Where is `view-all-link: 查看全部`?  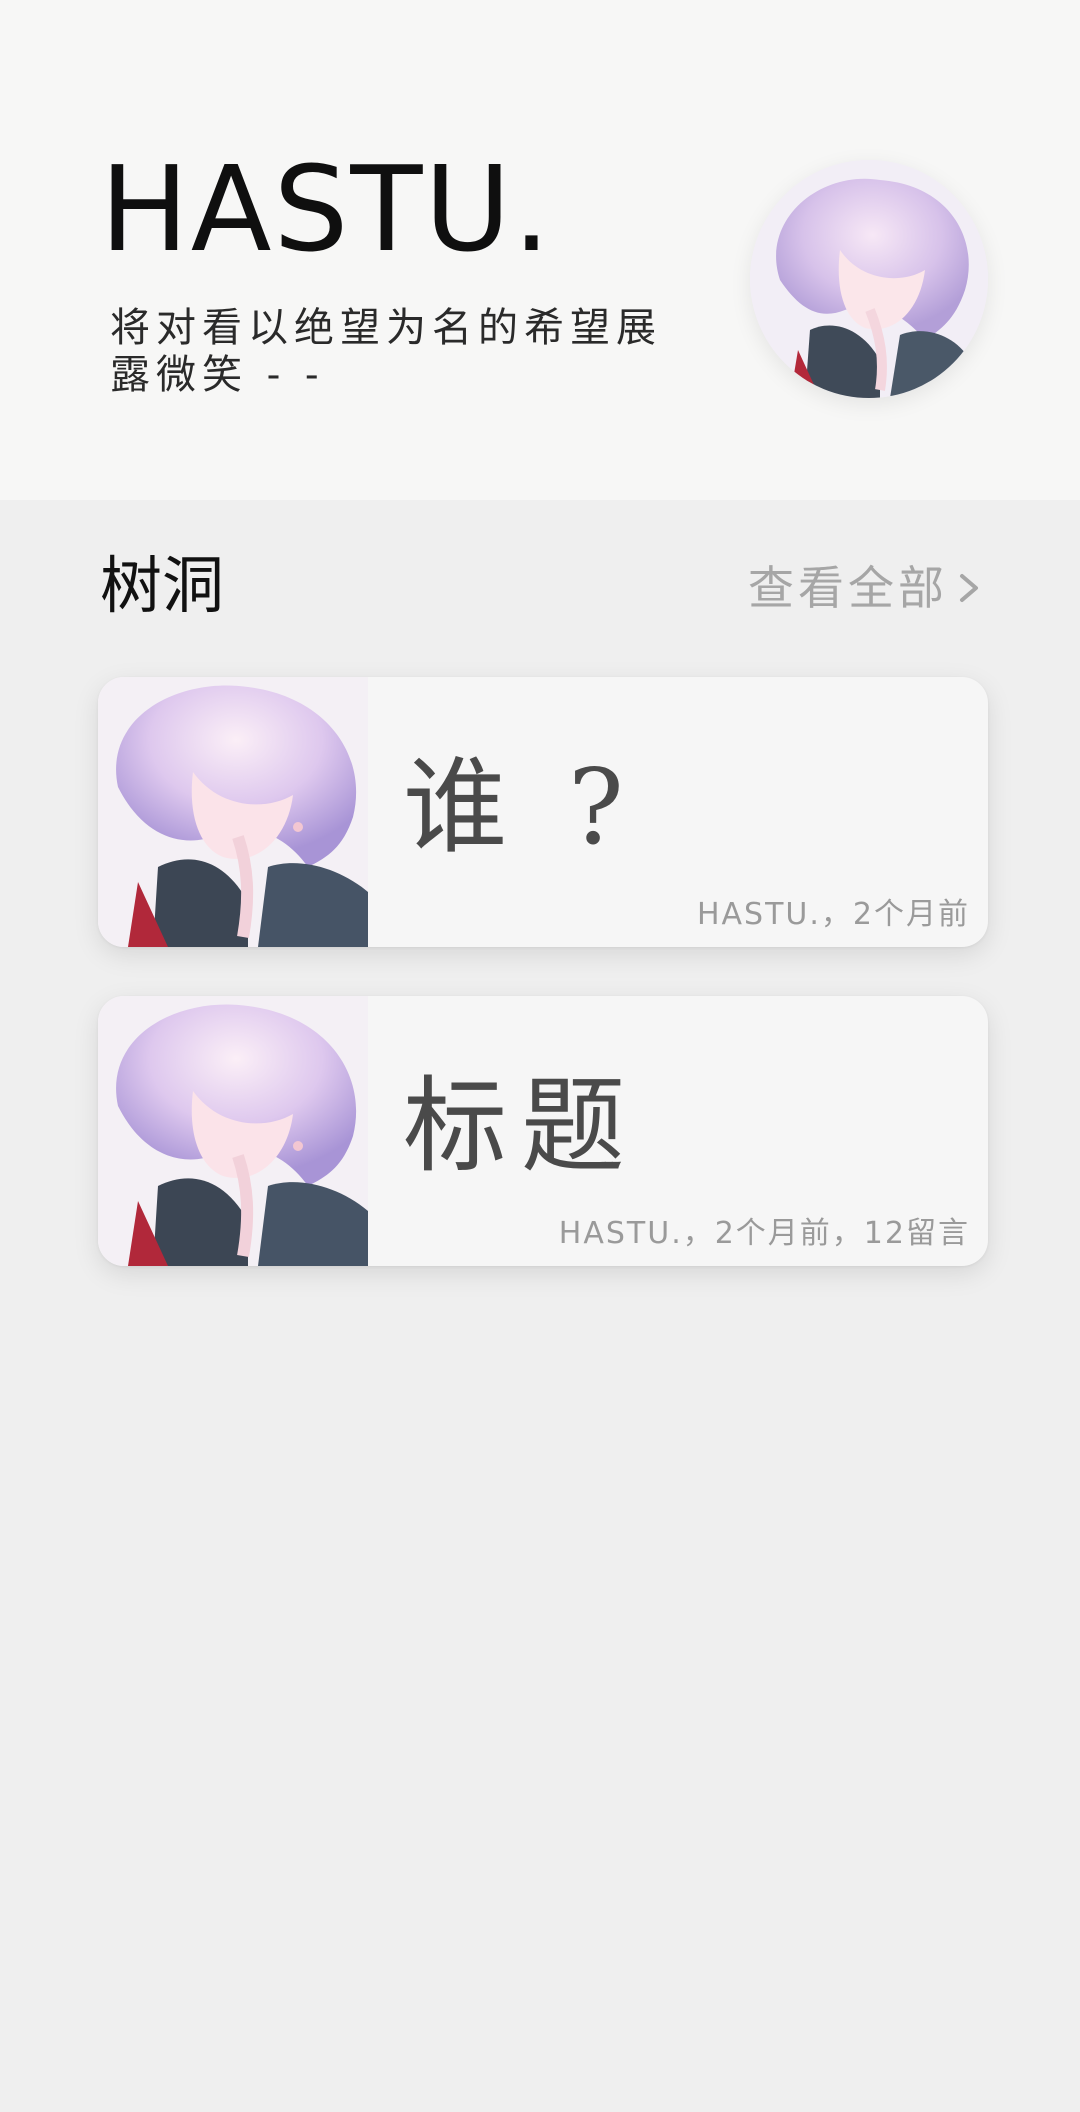
view-all-link: 查看全部 is located at coordinates (868, 588).